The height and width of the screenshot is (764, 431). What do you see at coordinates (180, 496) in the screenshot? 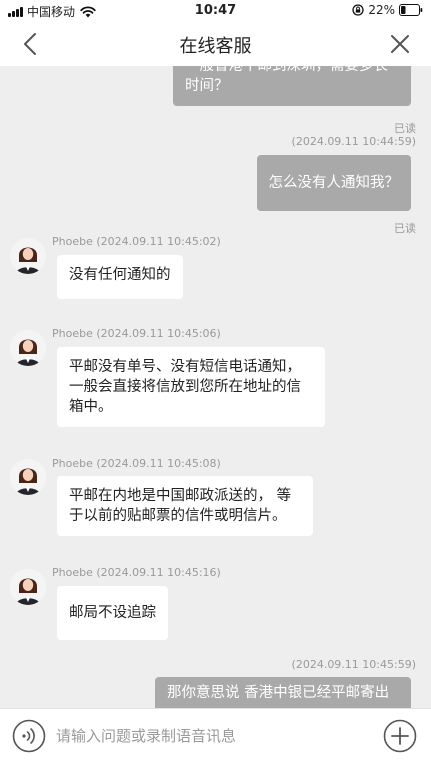
I see `message-text-line: 平邮在内地是中国邮政派送的， 等` at bounding box center [180, 496].